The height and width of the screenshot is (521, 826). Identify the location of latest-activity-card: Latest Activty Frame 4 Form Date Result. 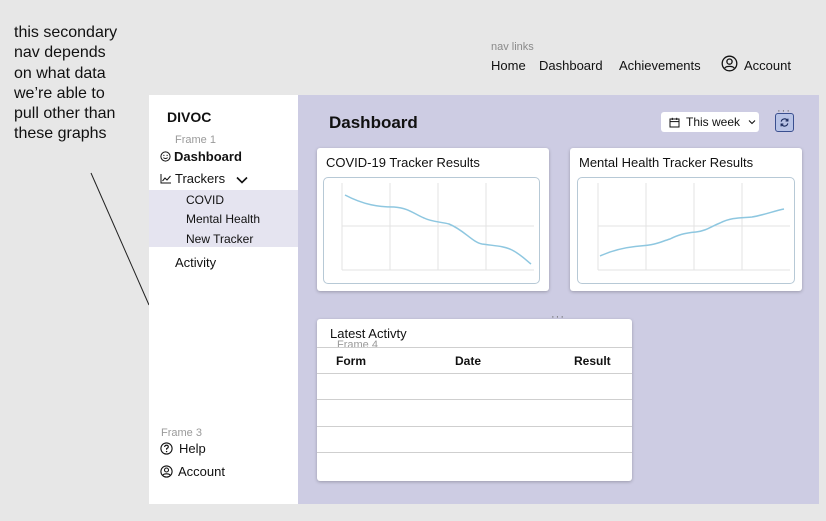
(474, 400).